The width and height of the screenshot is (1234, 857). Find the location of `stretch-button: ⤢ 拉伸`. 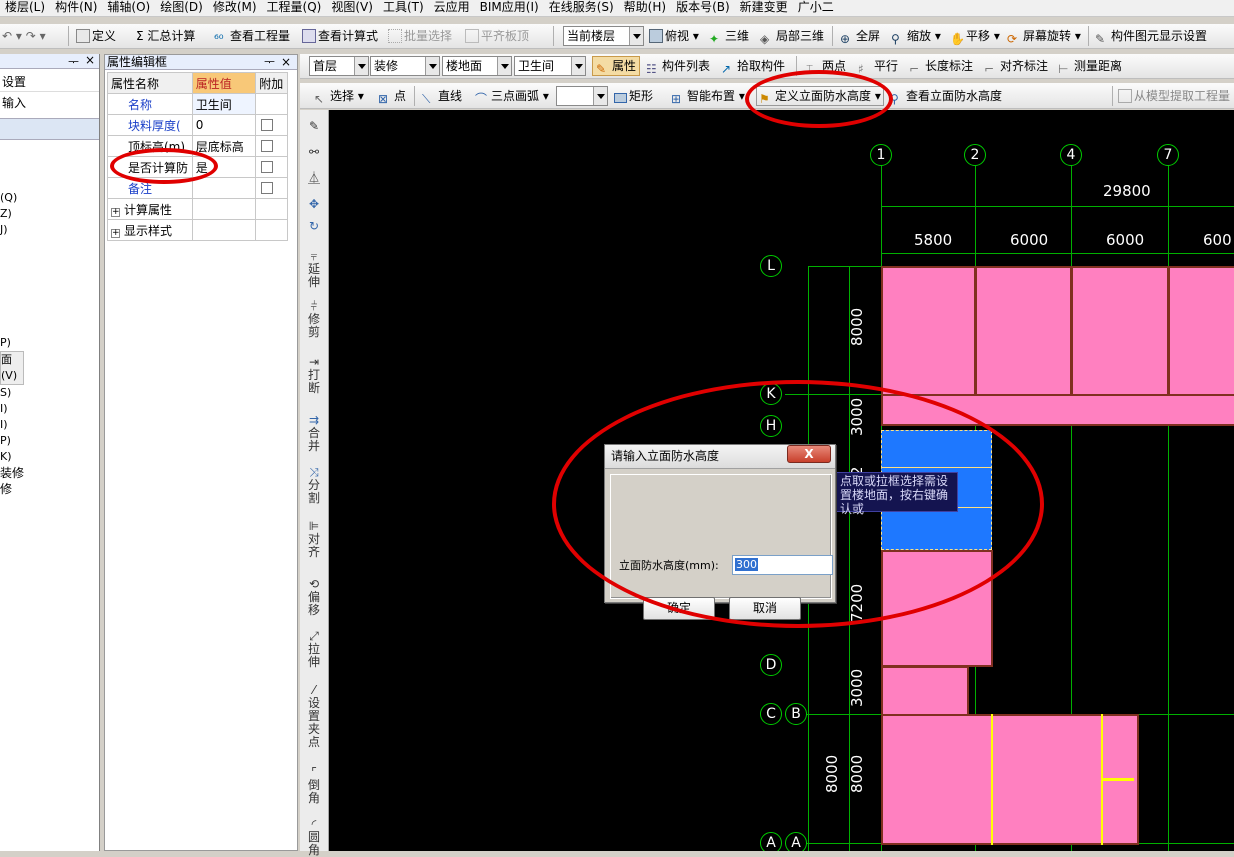

stretch-button: ⤢ 拉伸 is located at coordinates (314, 649).